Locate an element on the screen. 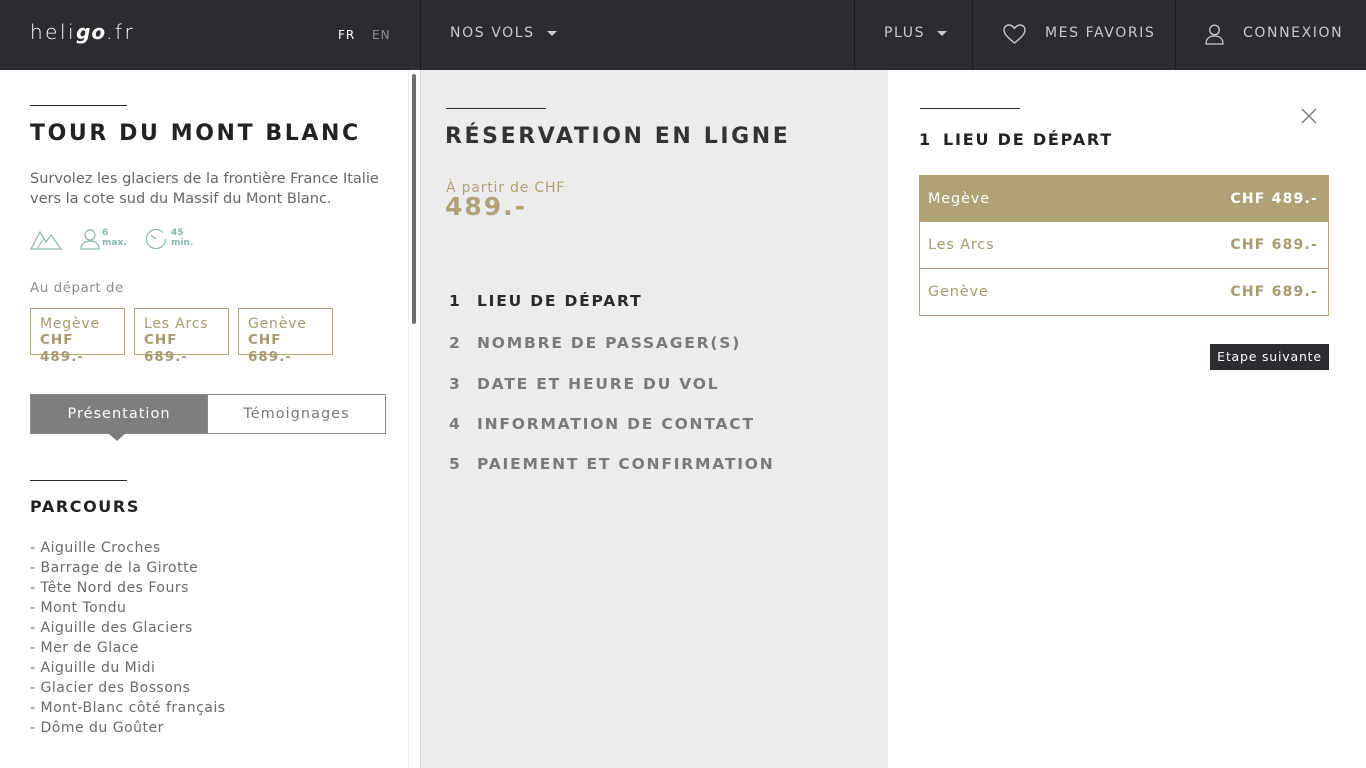 The height and width of the screenshot is (768, 1366). route-item: - Aiguille des Glaciers is located at coordinates (111, 628).